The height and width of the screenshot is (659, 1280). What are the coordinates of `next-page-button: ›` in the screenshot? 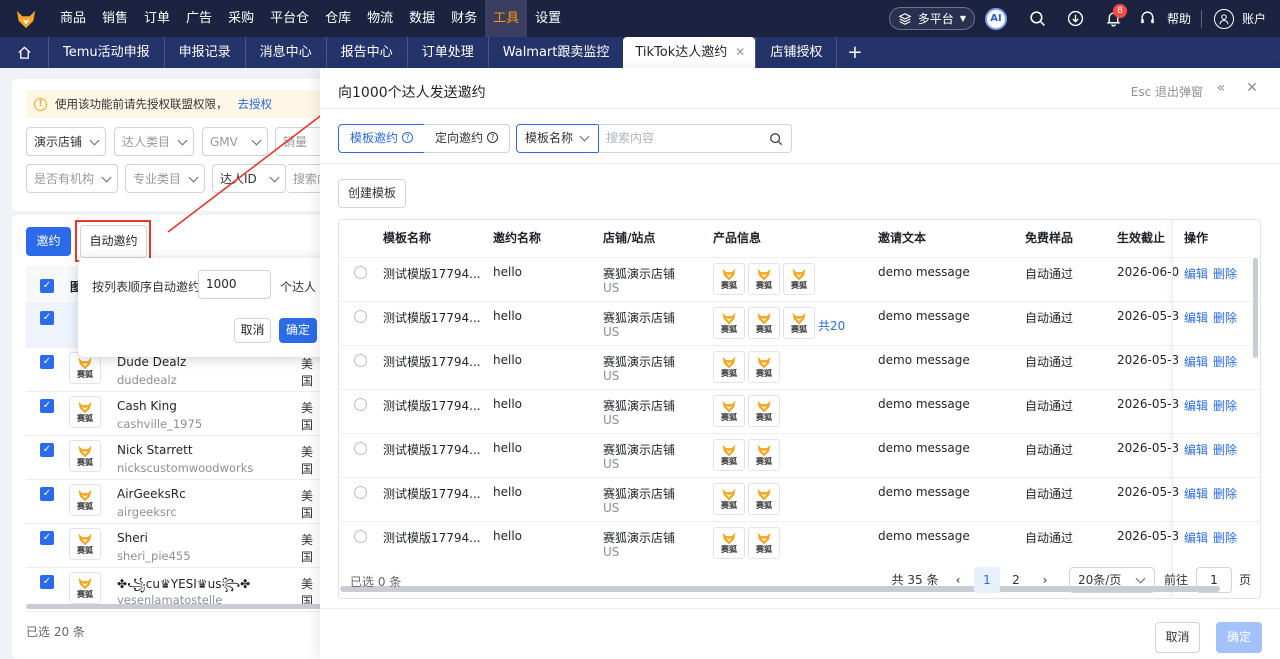 It's located at (1045, 580).